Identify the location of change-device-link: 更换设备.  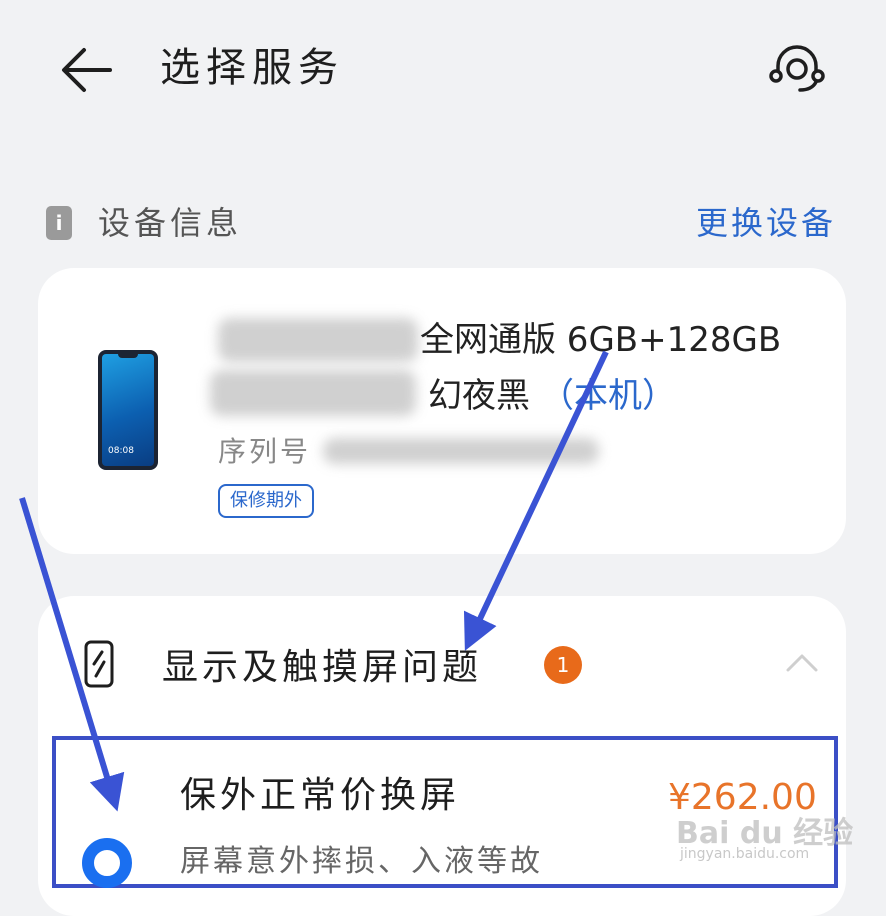
(766, 223).